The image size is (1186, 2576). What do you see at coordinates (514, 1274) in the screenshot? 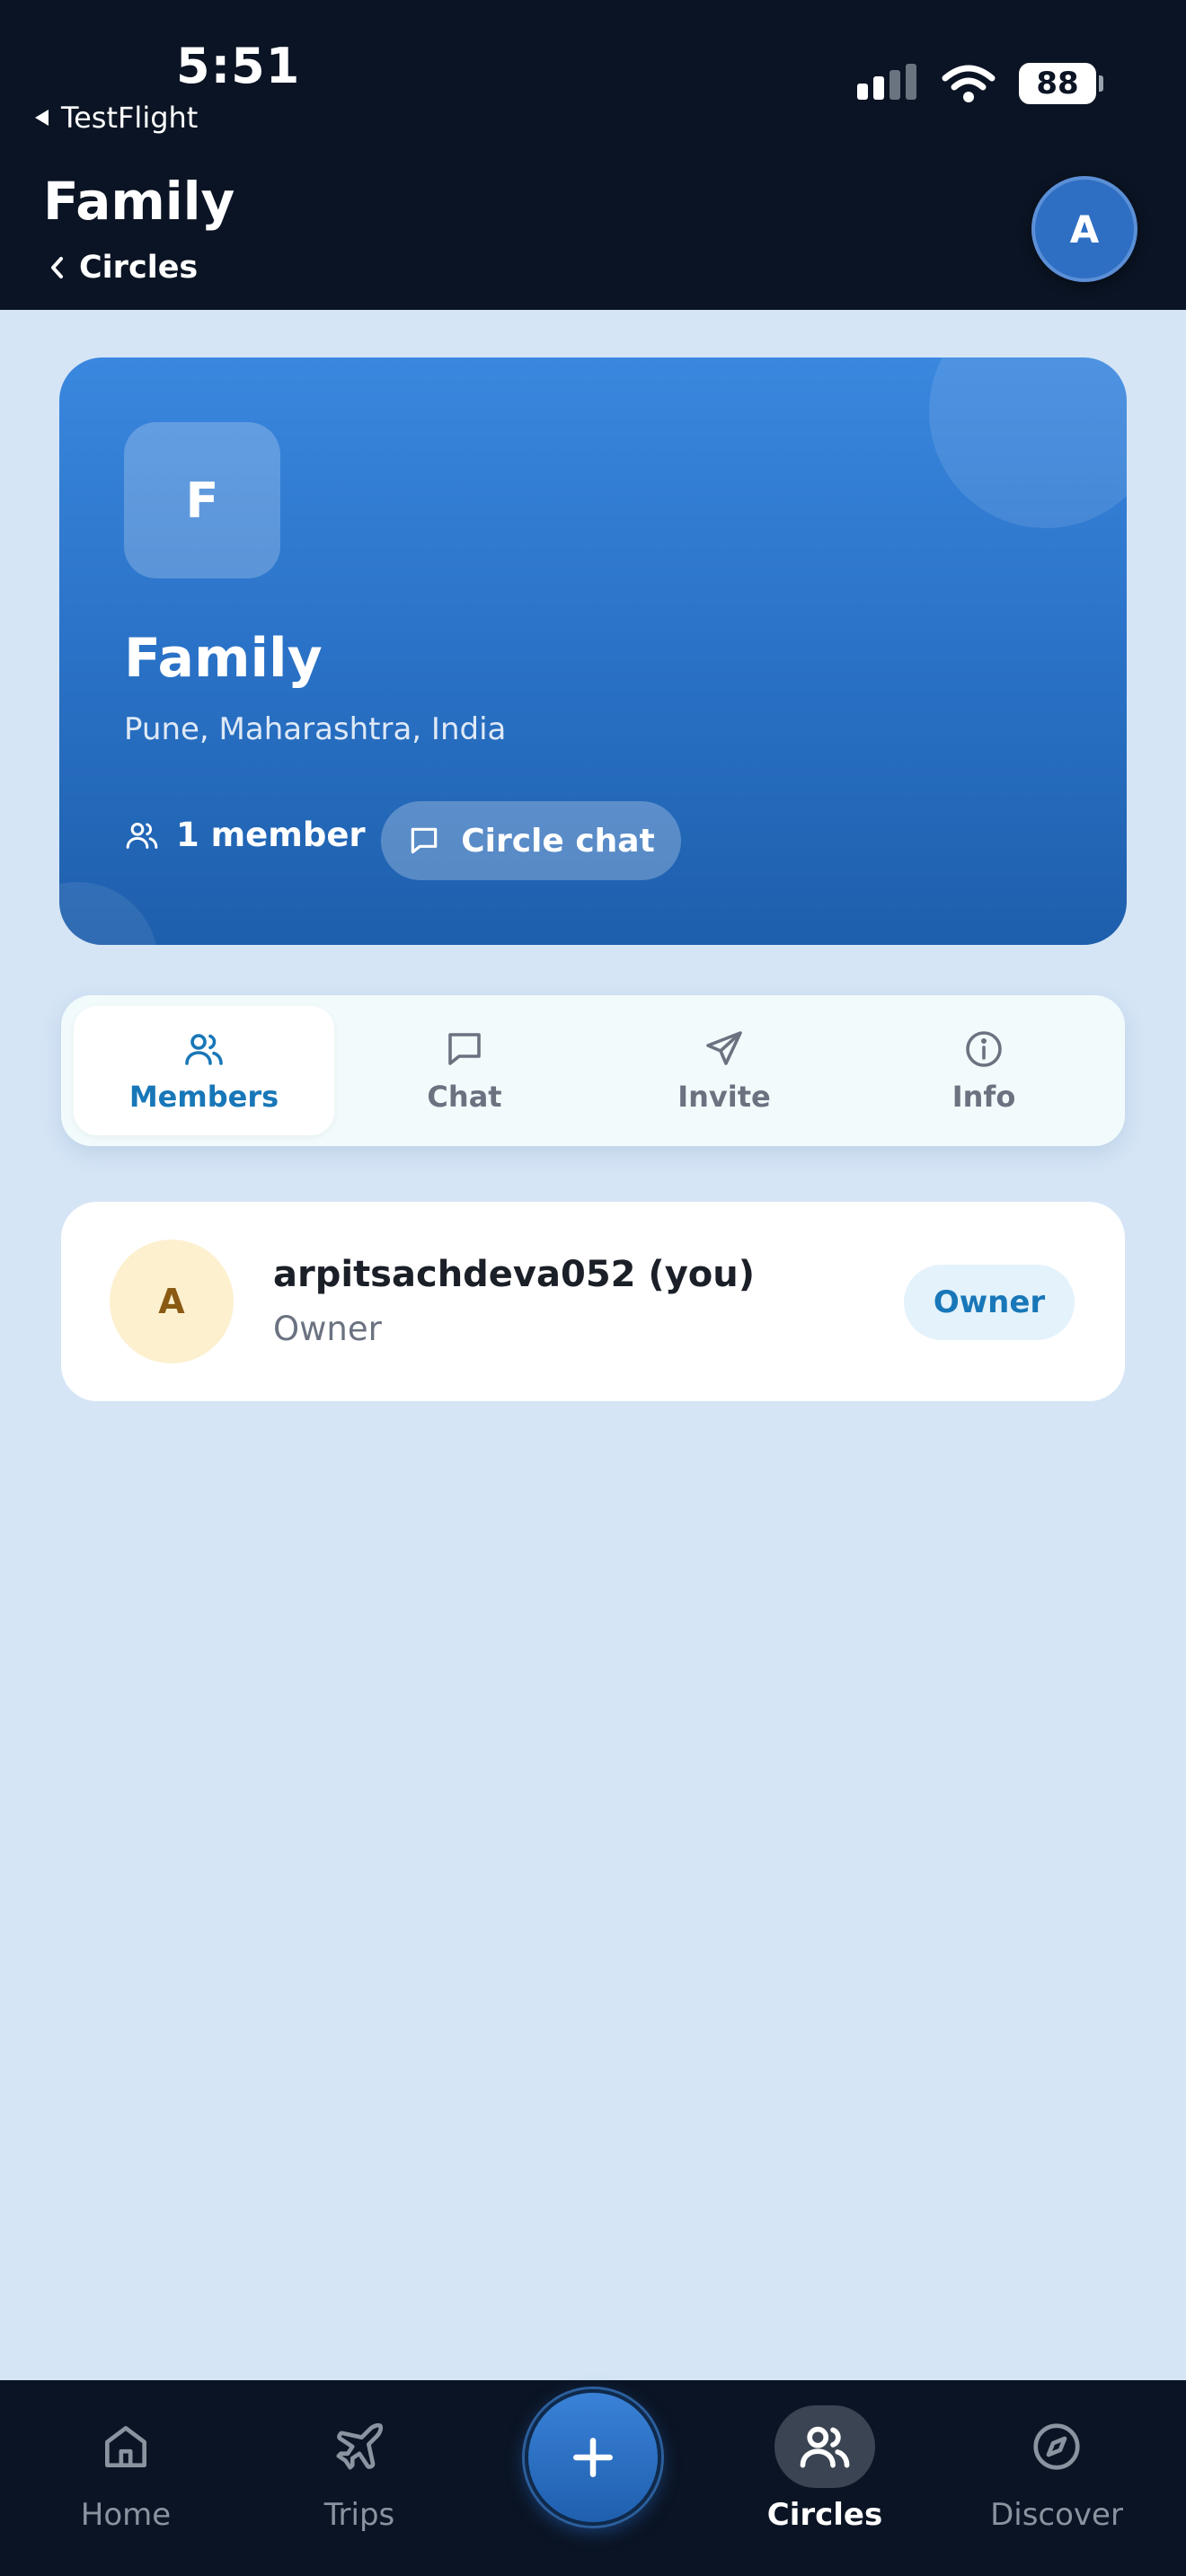
I see `member-name: arpitsachdeva052 (you)` at bounding box center [514, 1274].